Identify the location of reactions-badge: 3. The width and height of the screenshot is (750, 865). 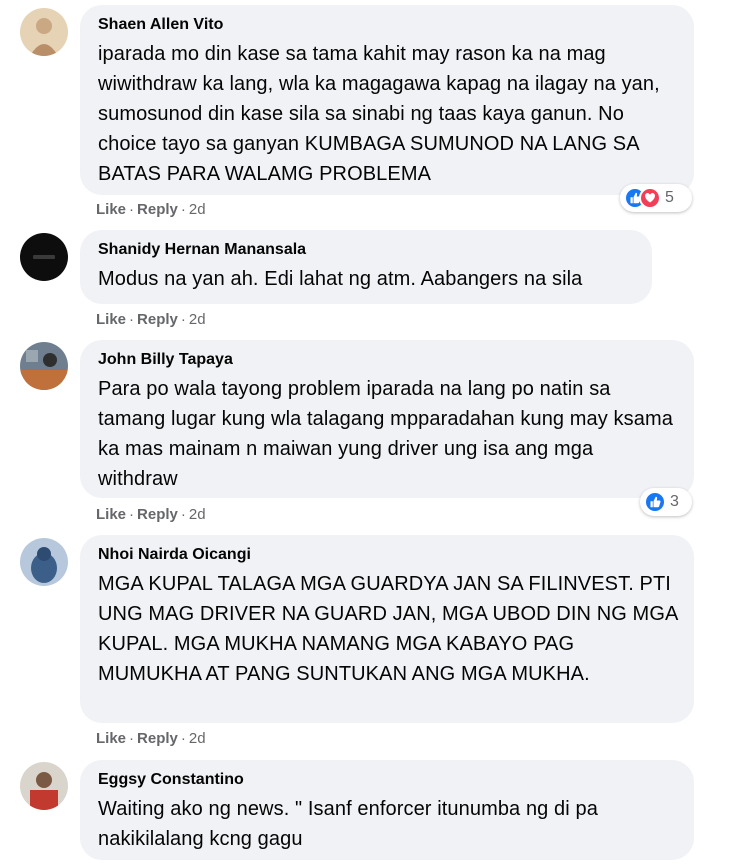
(666, 502).